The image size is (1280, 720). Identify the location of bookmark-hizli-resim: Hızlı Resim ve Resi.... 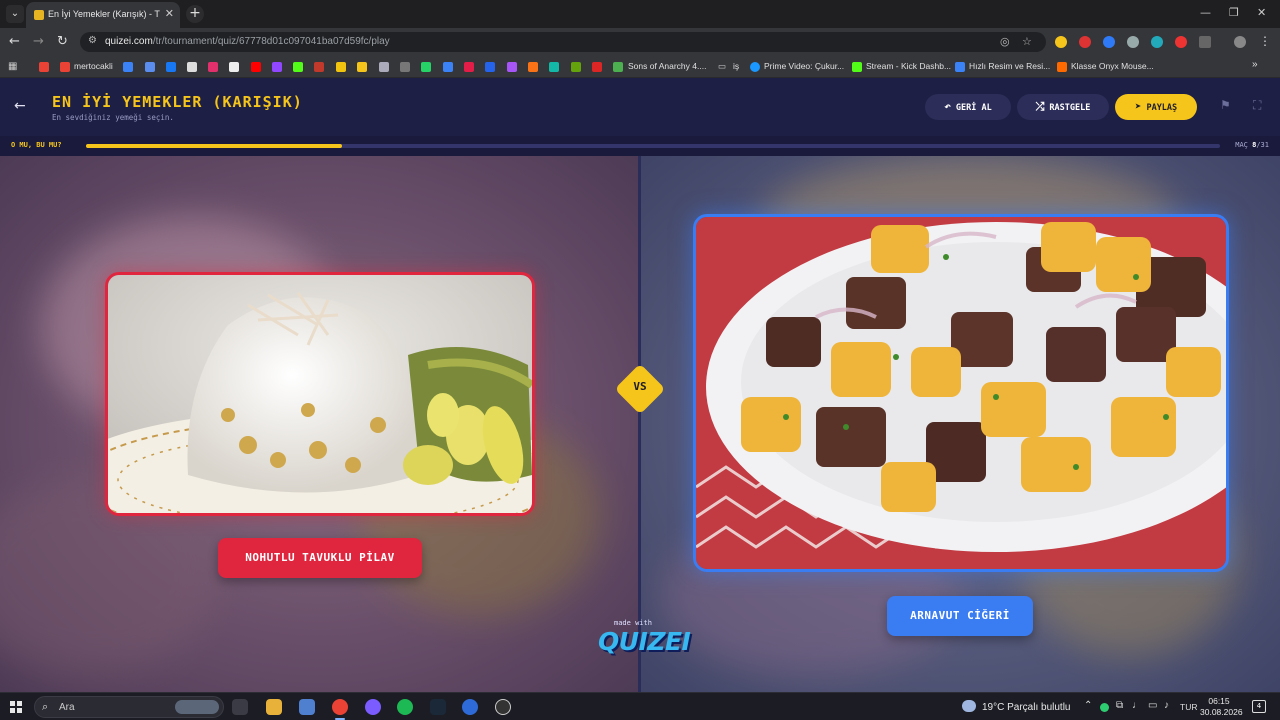
(1009, 66).